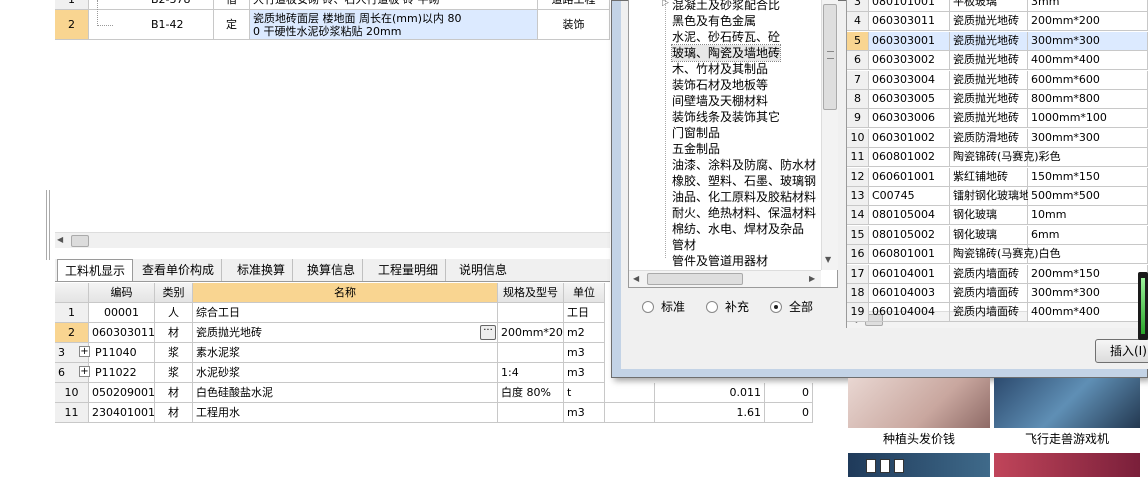 The image size is (1148, 477). What do you see at coordinates (919, 438) in the screenshot?
I see `ad-caption-1: 种植头发价钱` at bounding box center [919, 438].